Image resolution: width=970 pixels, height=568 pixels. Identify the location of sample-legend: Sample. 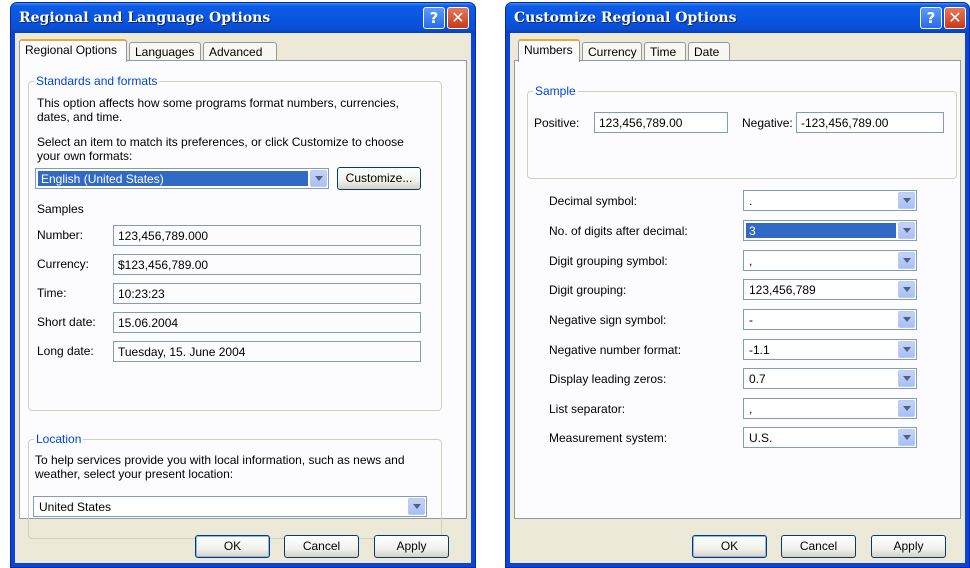
(555, 91).